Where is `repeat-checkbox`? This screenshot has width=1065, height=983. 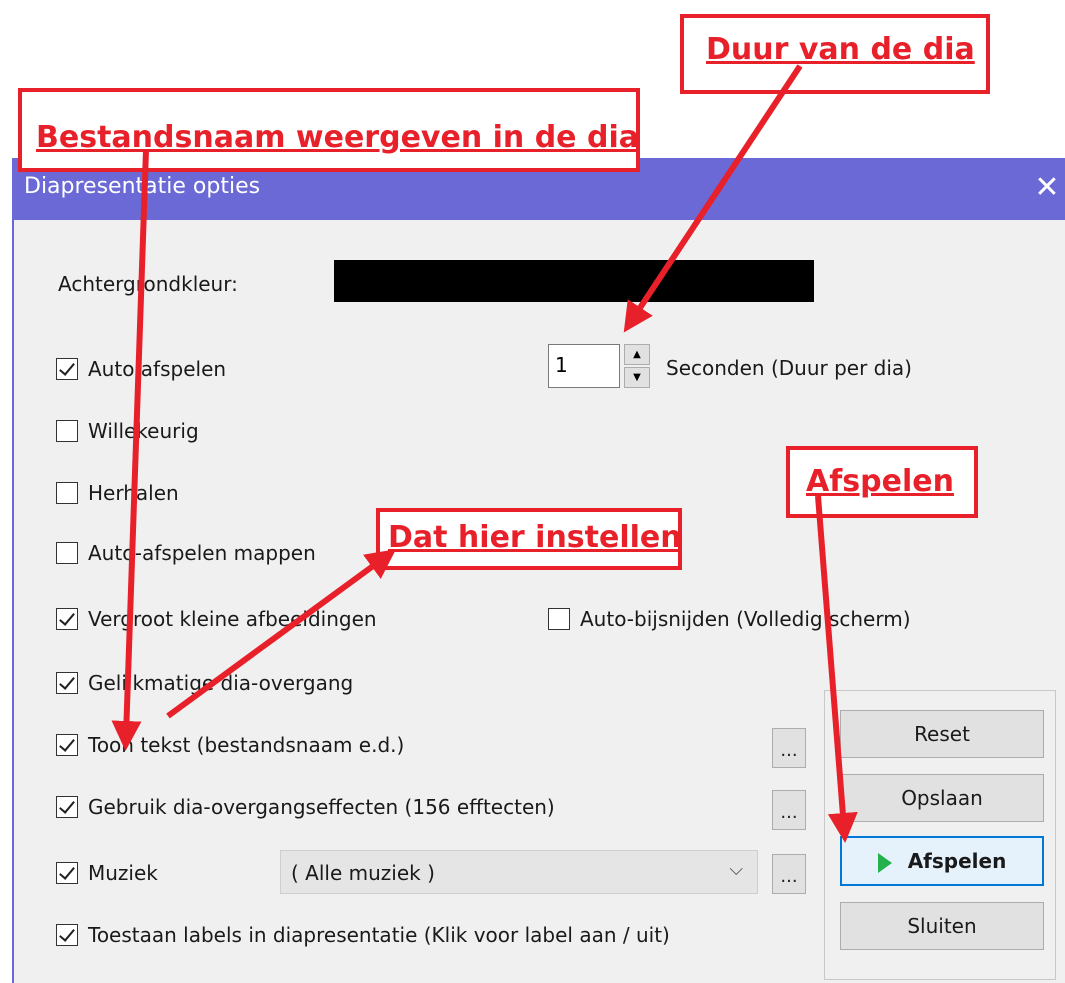
repeat-checkbox is located at coordinates (67, 493).